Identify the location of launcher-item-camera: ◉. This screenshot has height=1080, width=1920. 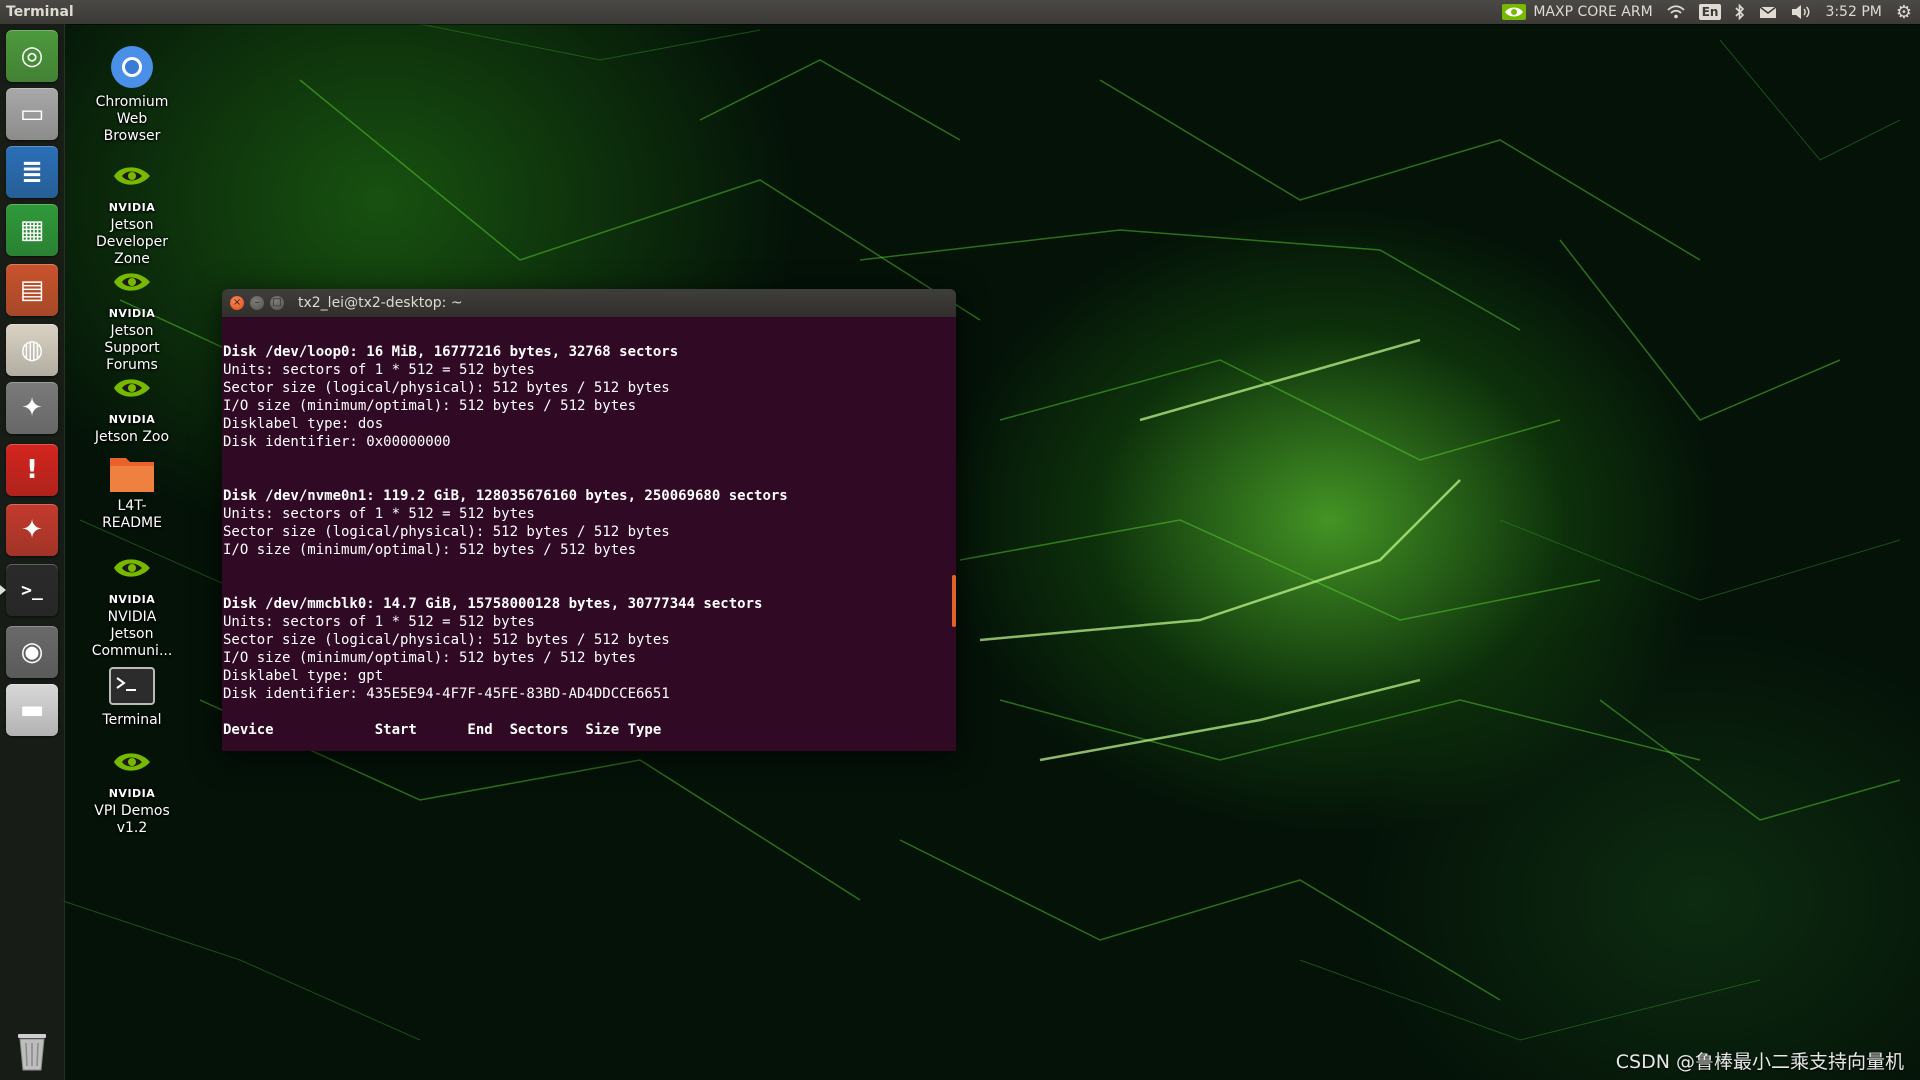
(32, 652).